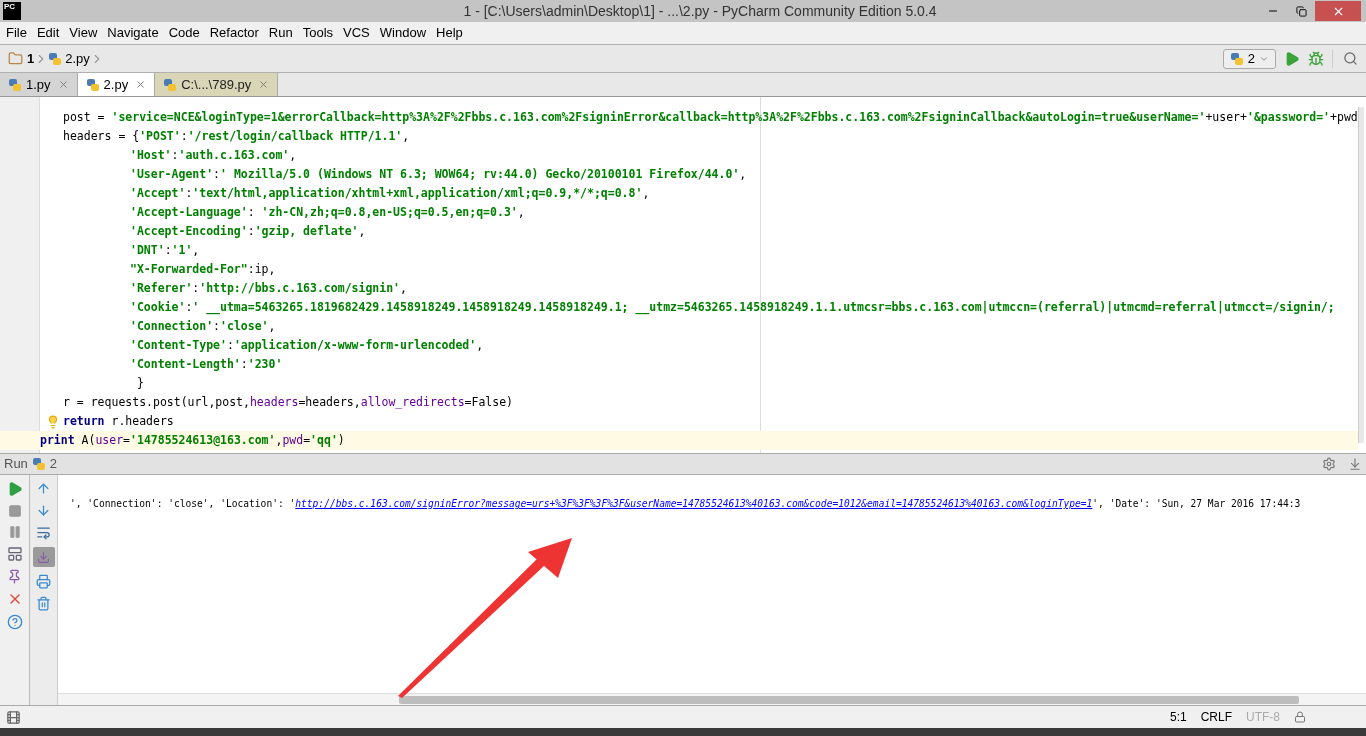  I want to click on code-line: 'Host':'auth.c.163.com',, so click(213, 155).